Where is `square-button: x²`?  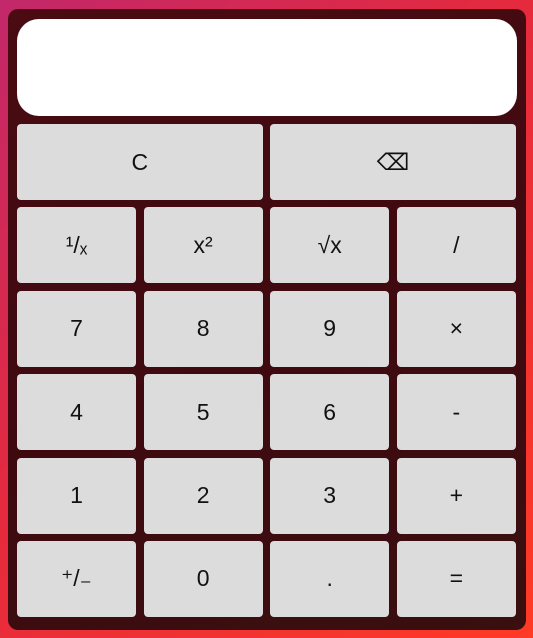
square-button: x² is located at coordinates (203, 245).